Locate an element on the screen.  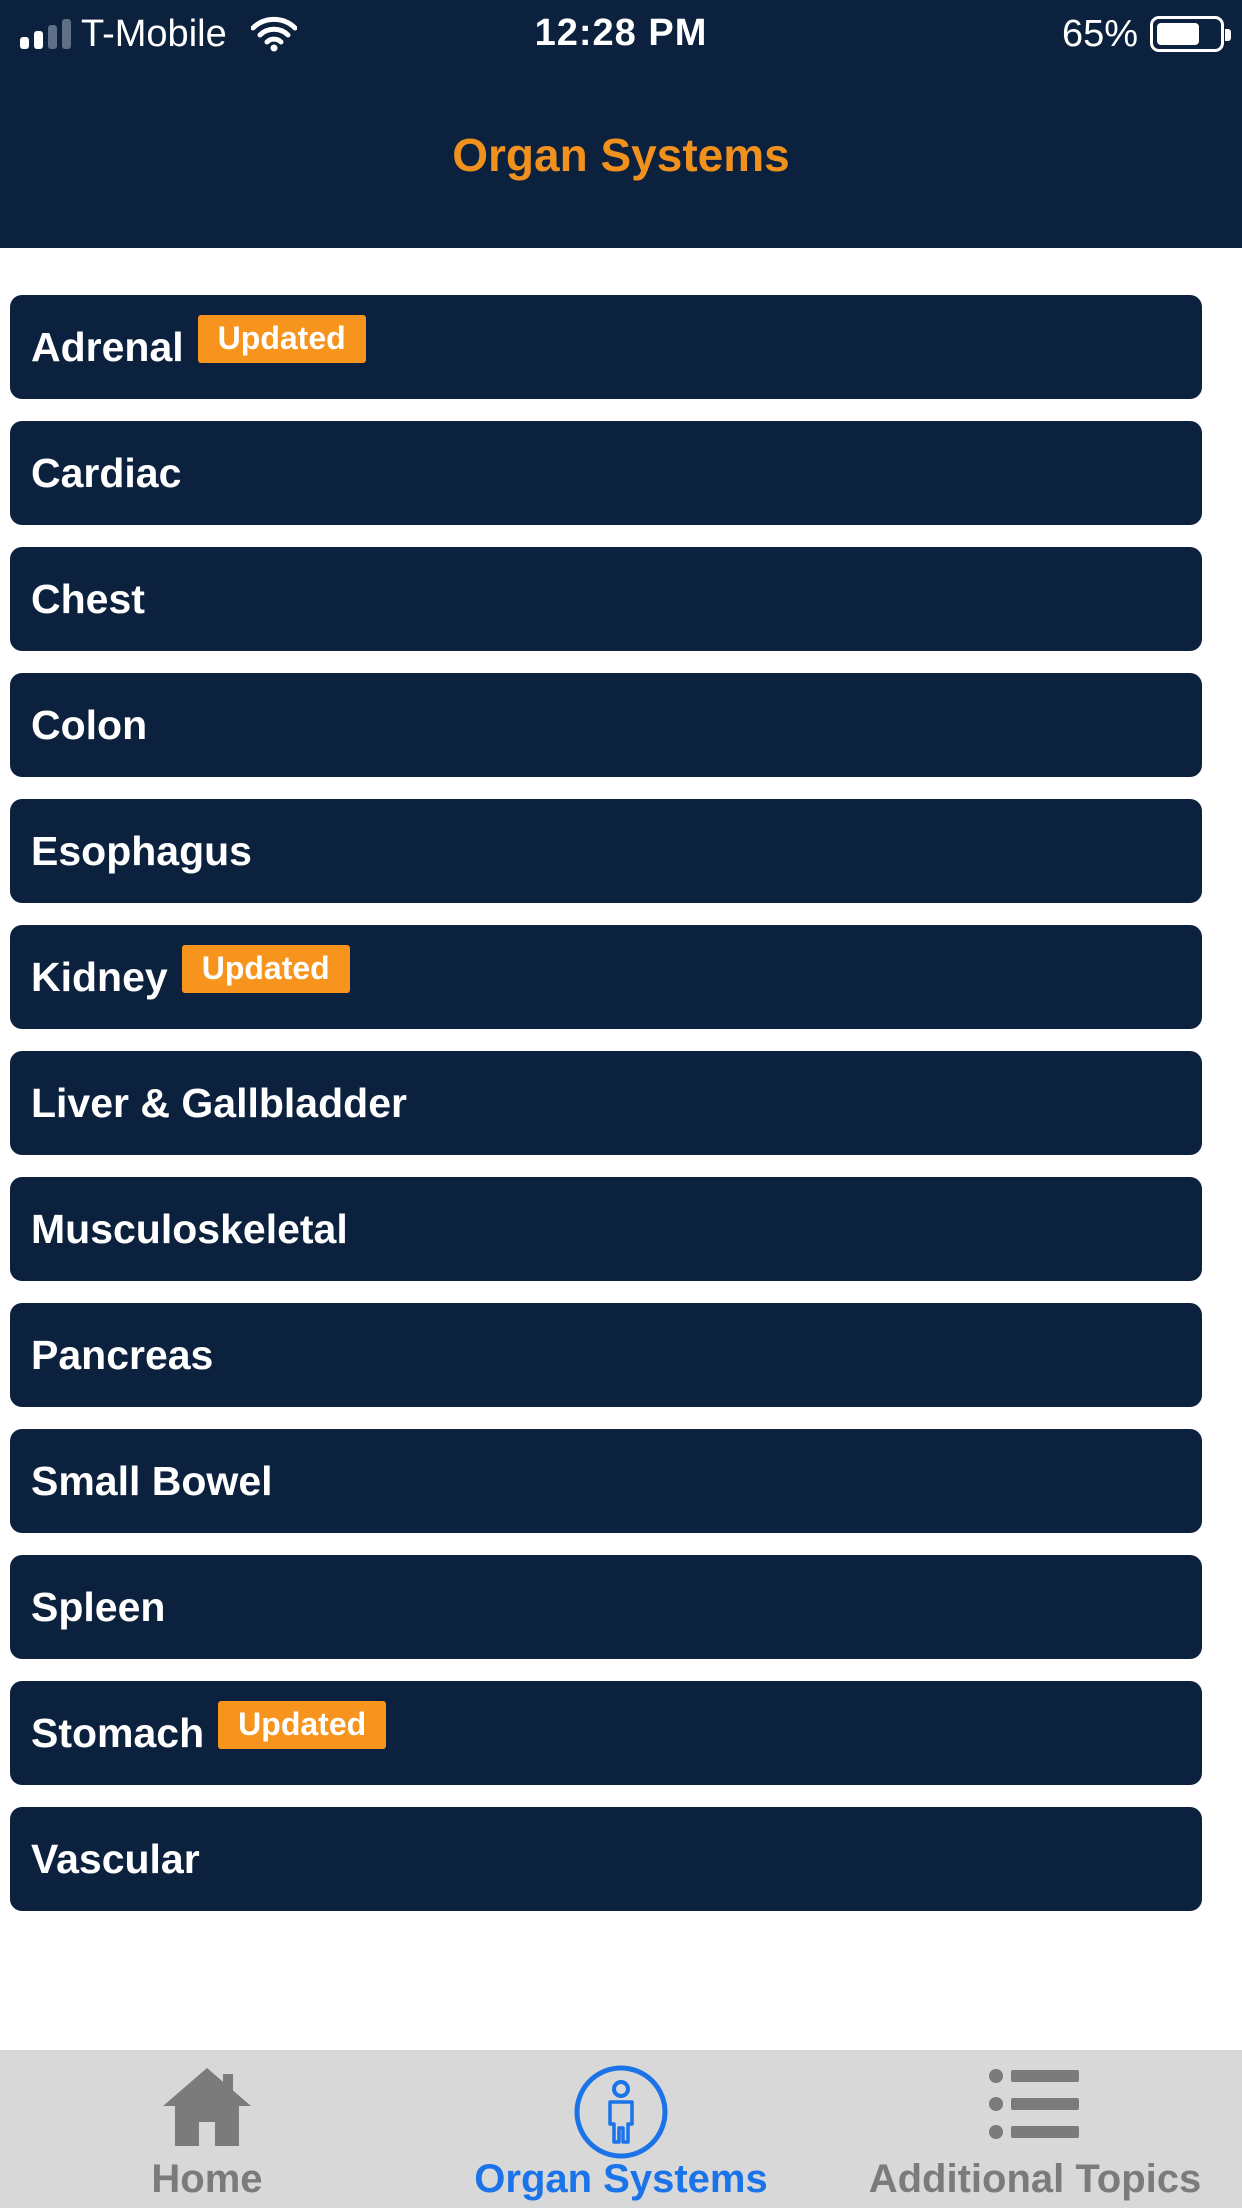
list-item: Adrenal Updated is located at coordinates (606, 347).